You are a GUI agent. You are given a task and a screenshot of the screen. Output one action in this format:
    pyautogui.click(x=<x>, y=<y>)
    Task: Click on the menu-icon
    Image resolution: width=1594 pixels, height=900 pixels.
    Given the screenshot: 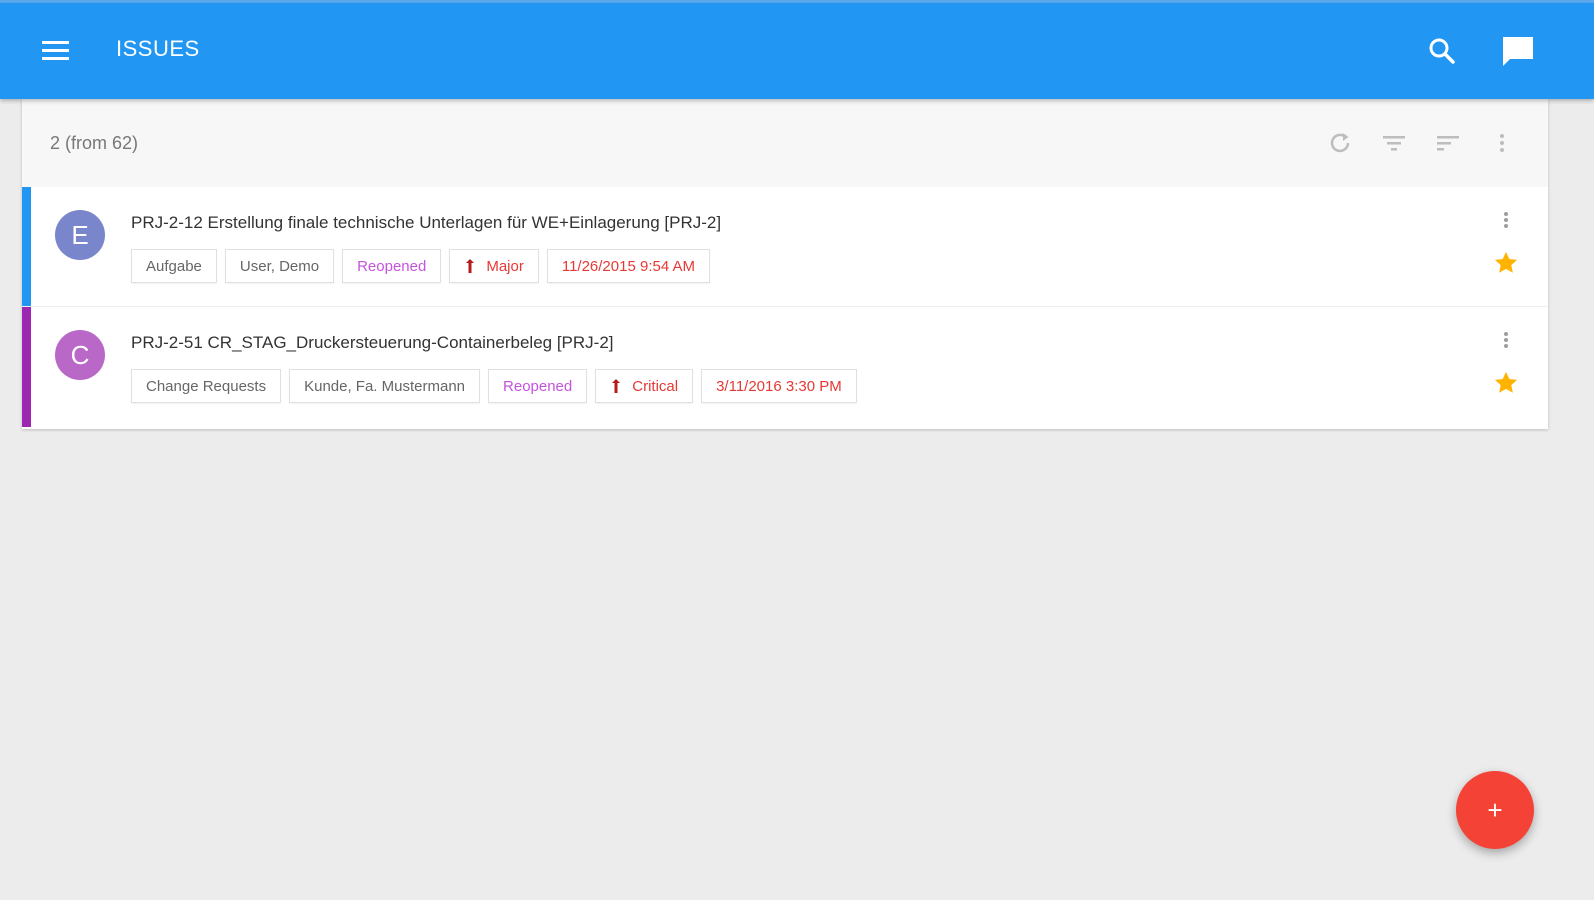 What is the action you would take?
    pyautogui.click(x=55, y=50)
    